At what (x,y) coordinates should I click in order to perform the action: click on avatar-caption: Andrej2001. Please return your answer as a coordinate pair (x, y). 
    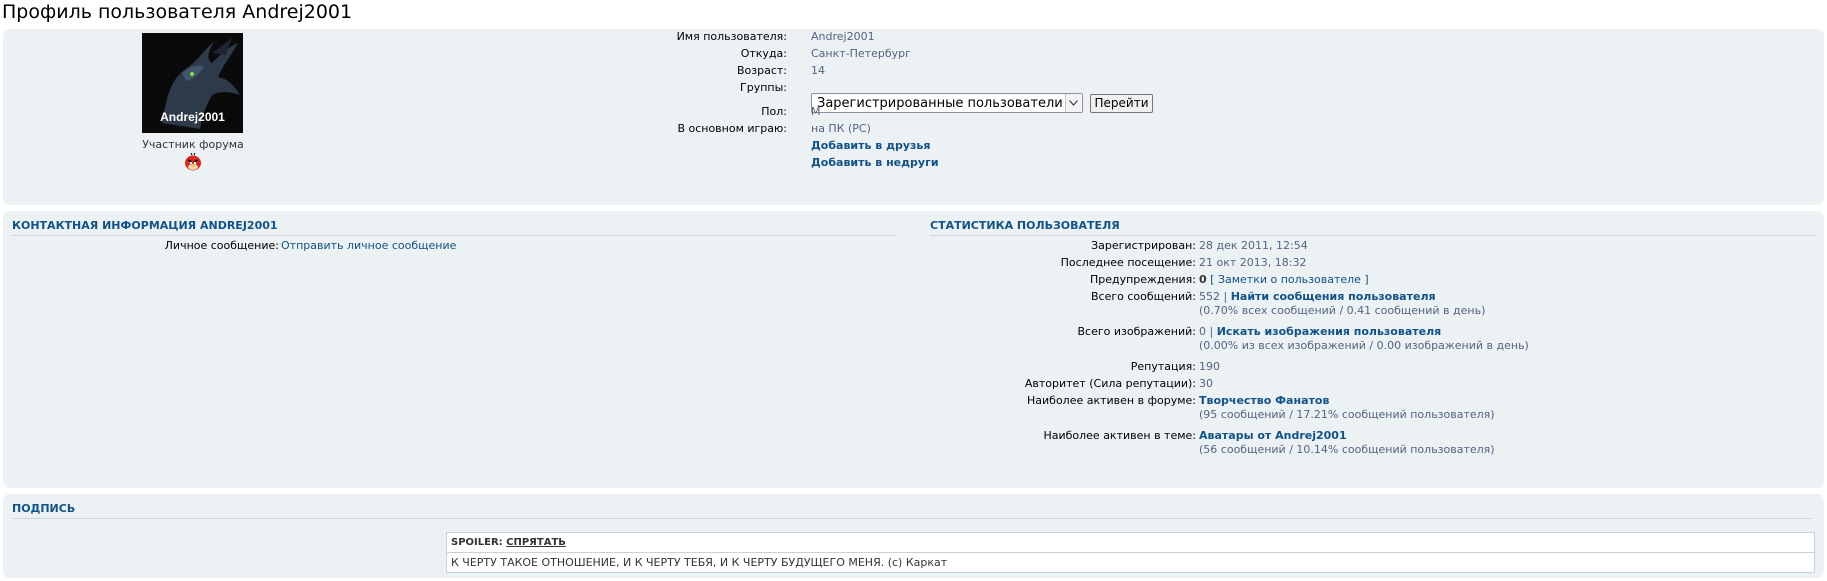
    Looking at the image, I should click on (192, 117).